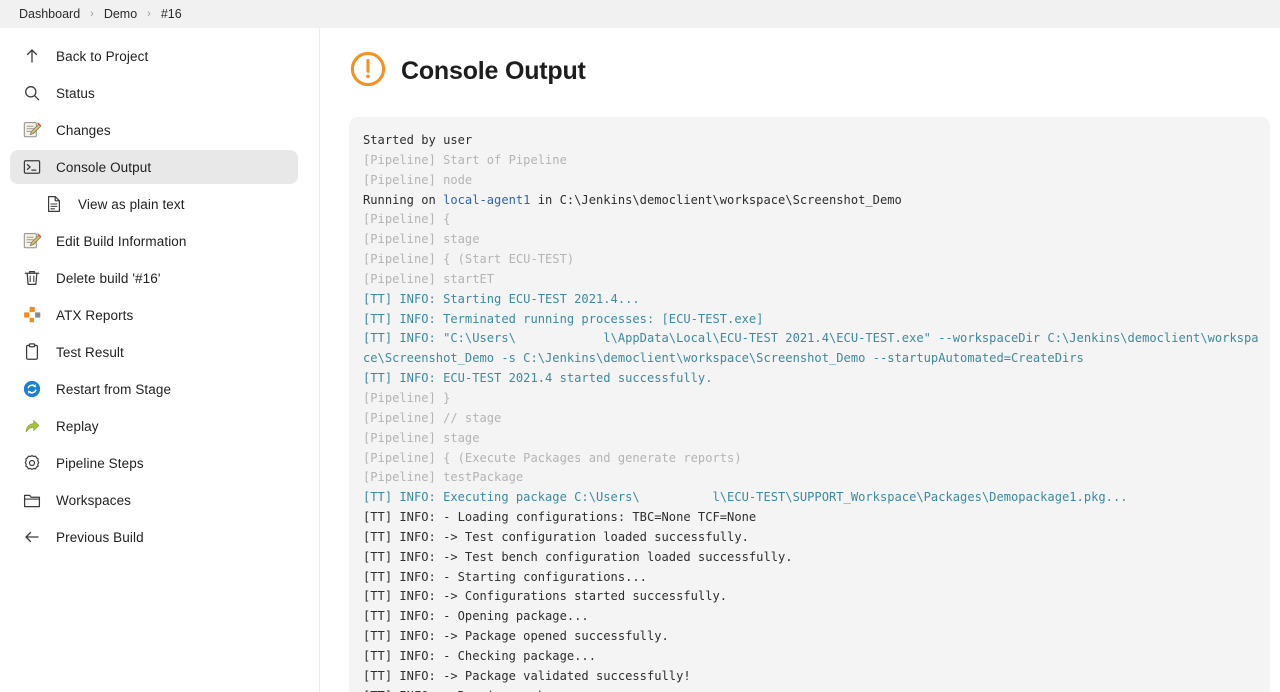 The height and width of the screenshot is (692, 1280). I want to click on console-segment: [TT] INFO: Executing package C:\Users\, so click(501, 497).